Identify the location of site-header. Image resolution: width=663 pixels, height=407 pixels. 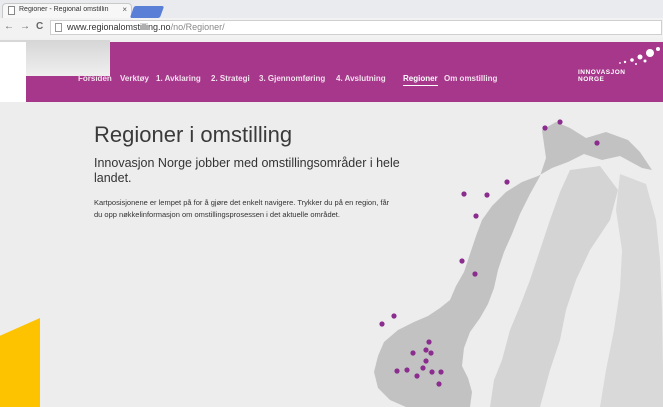
(344, 72).